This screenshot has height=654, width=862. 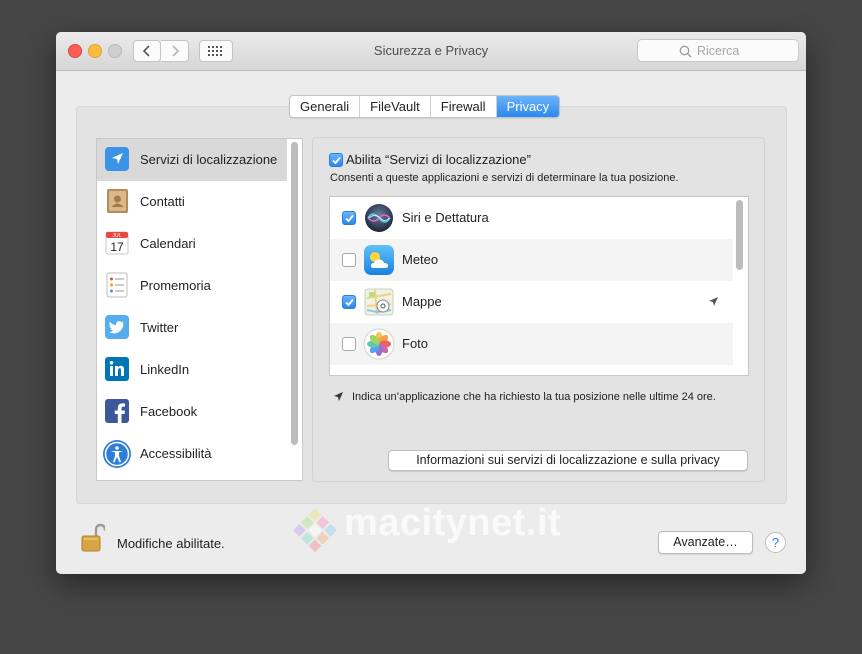 I want to click on enable-location-checkbox, so click(x=336, y=160).